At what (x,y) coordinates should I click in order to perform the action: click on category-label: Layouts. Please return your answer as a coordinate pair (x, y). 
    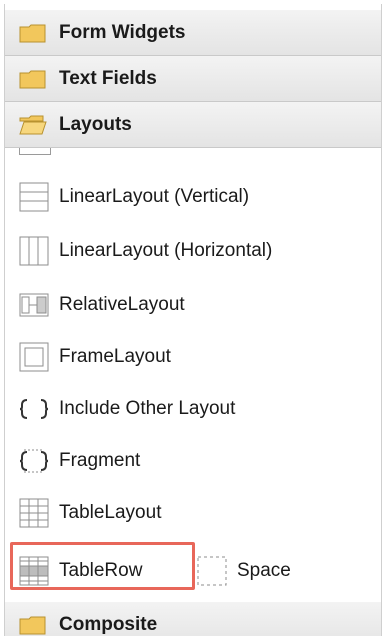
    Looking at the image, I should click on (95, 124).